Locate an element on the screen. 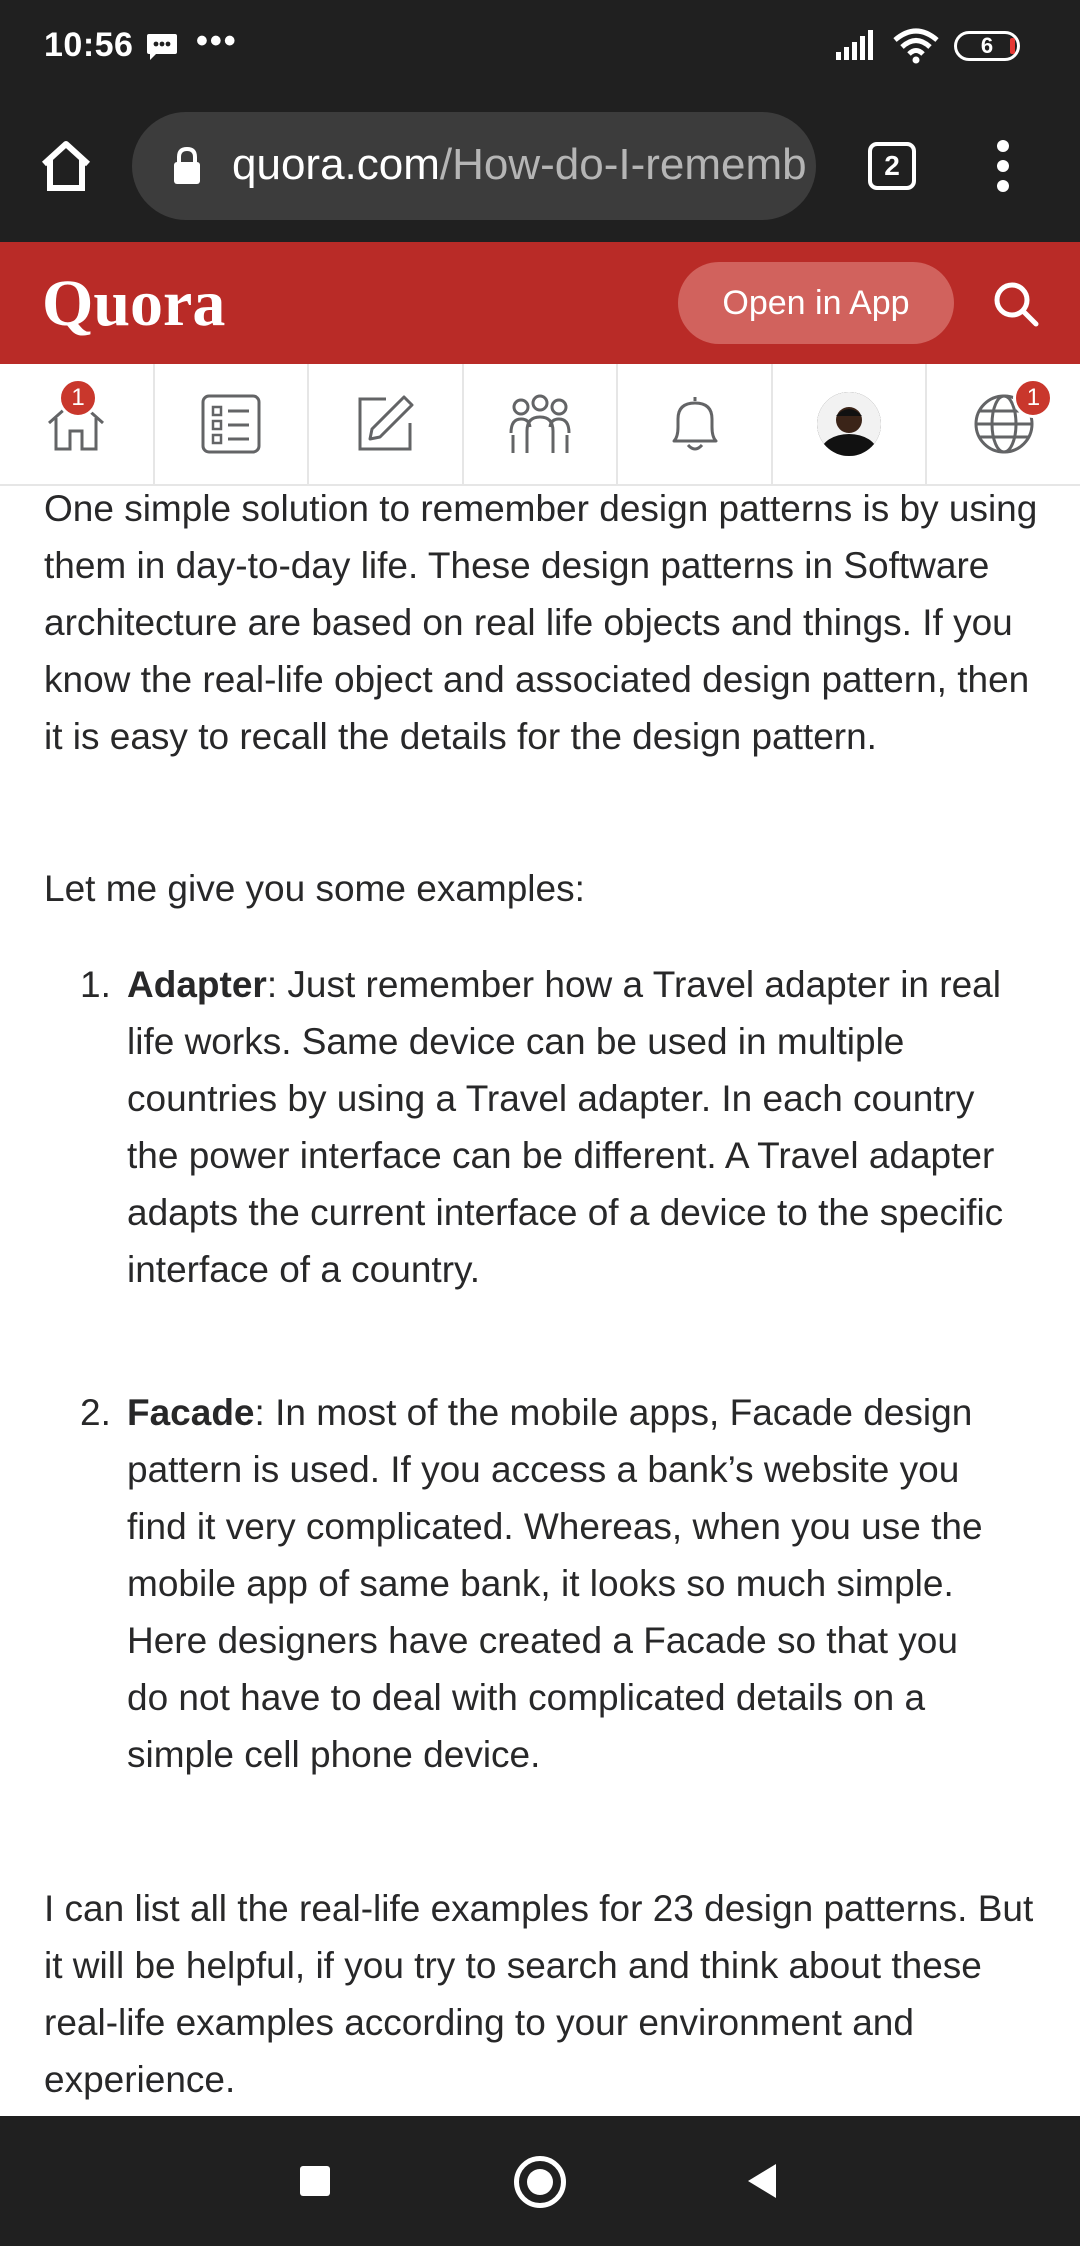 The image size is (1080, 2246). back-triangle-icon is located at coordinates (762, 2183).